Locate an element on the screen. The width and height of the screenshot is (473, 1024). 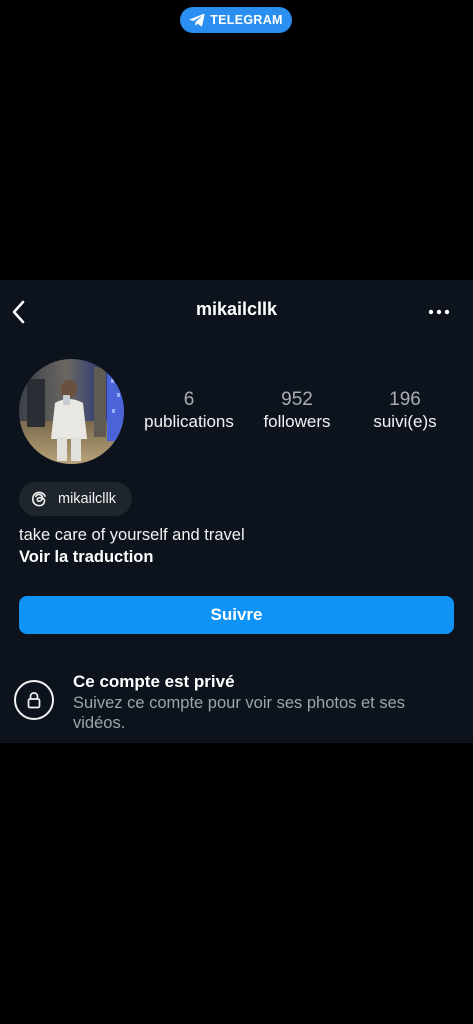
stat-publications-count: 6 is located at coordinates (189, 399).